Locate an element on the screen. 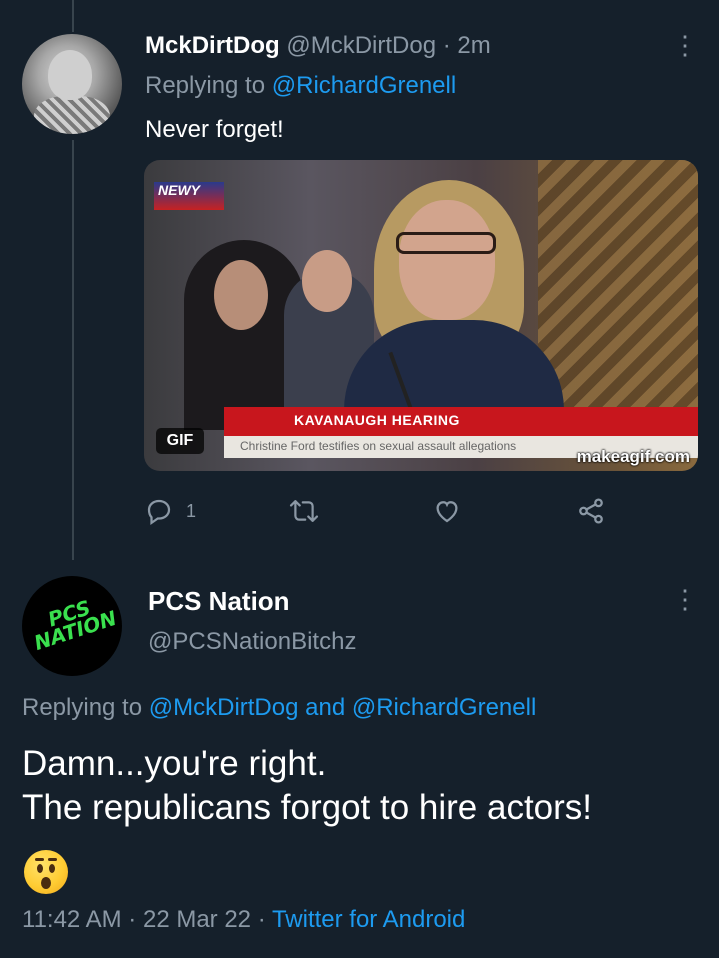  news-logo: NEWY is located at coordinates (189, 196).